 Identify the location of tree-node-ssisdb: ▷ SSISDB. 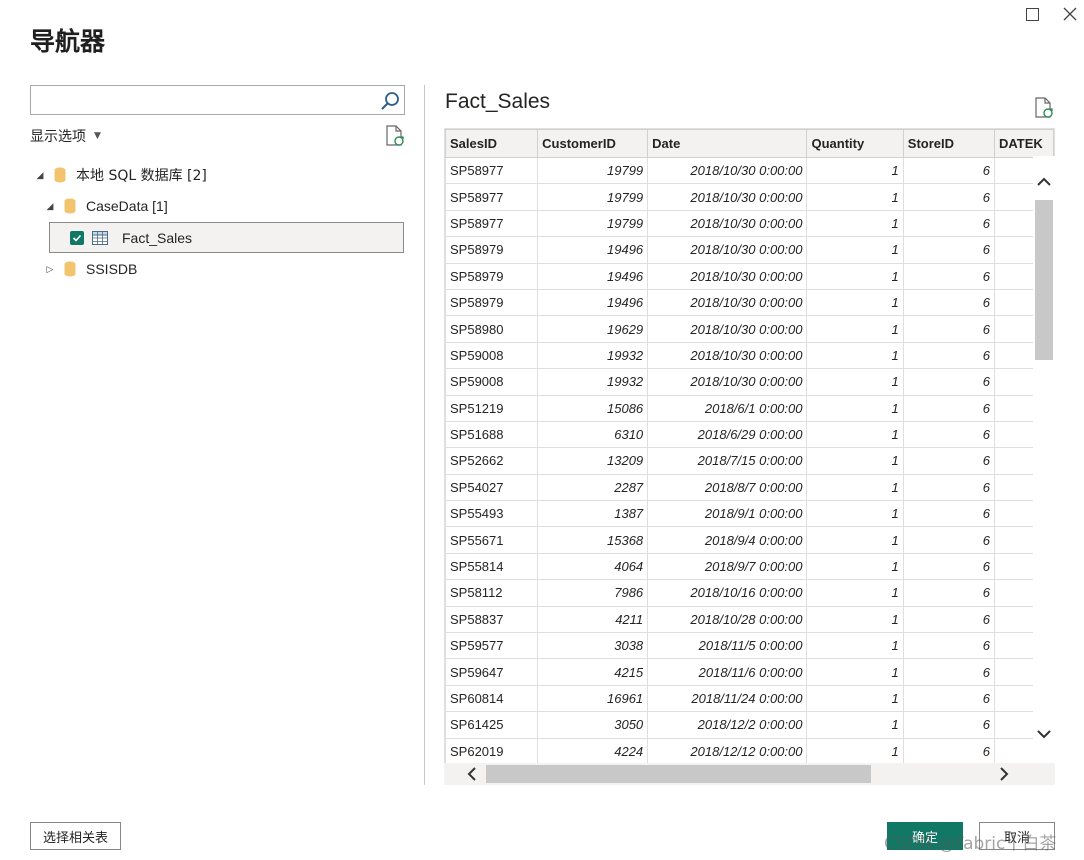
(91, 269).